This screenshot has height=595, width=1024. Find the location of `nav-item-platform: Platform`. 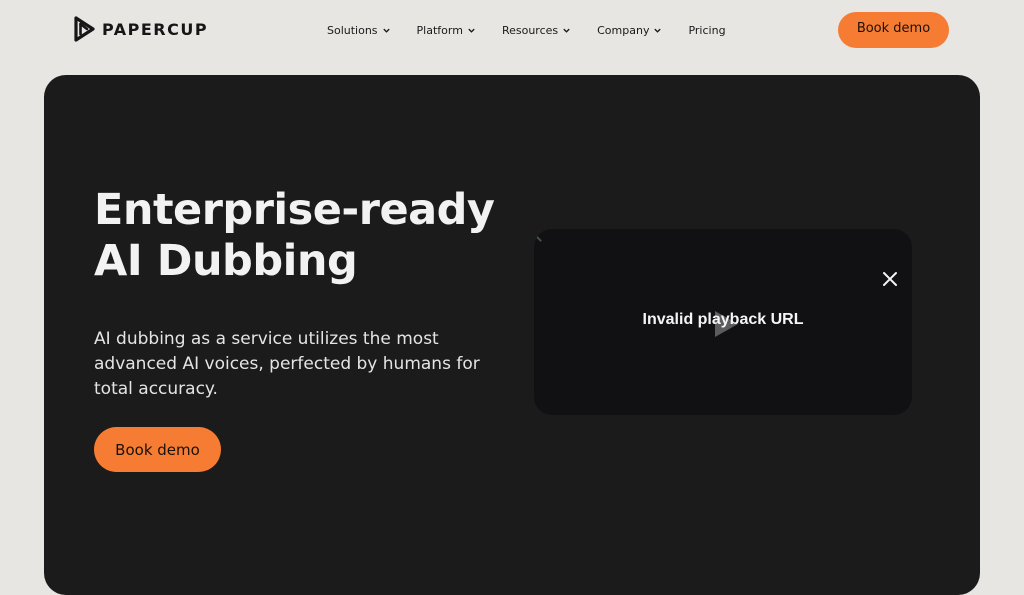

nav-item-platform: Platform is located at coordinates (446, 30).